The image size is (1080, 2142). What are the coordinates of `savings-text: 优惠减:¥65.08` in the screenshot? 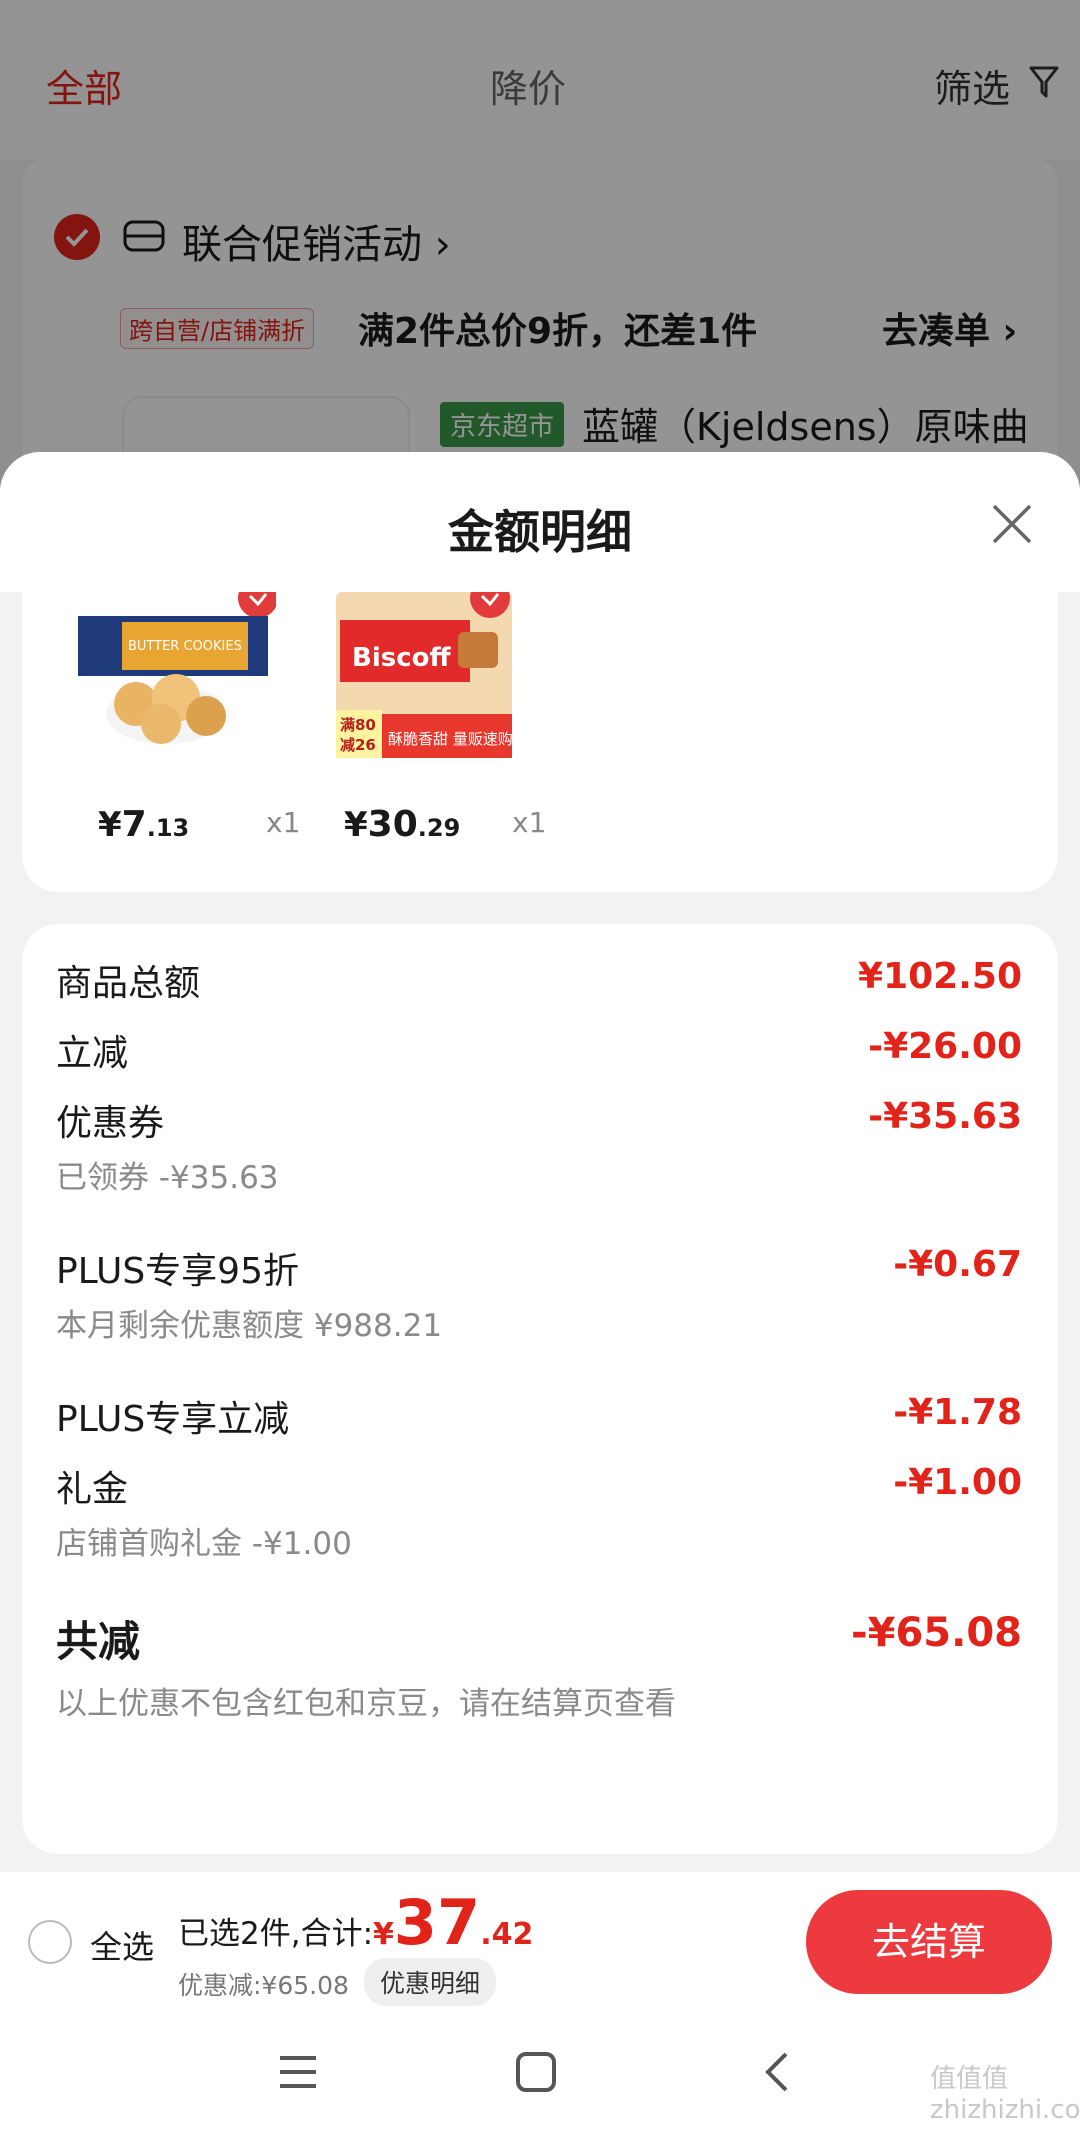 It's located at (263, 1985).